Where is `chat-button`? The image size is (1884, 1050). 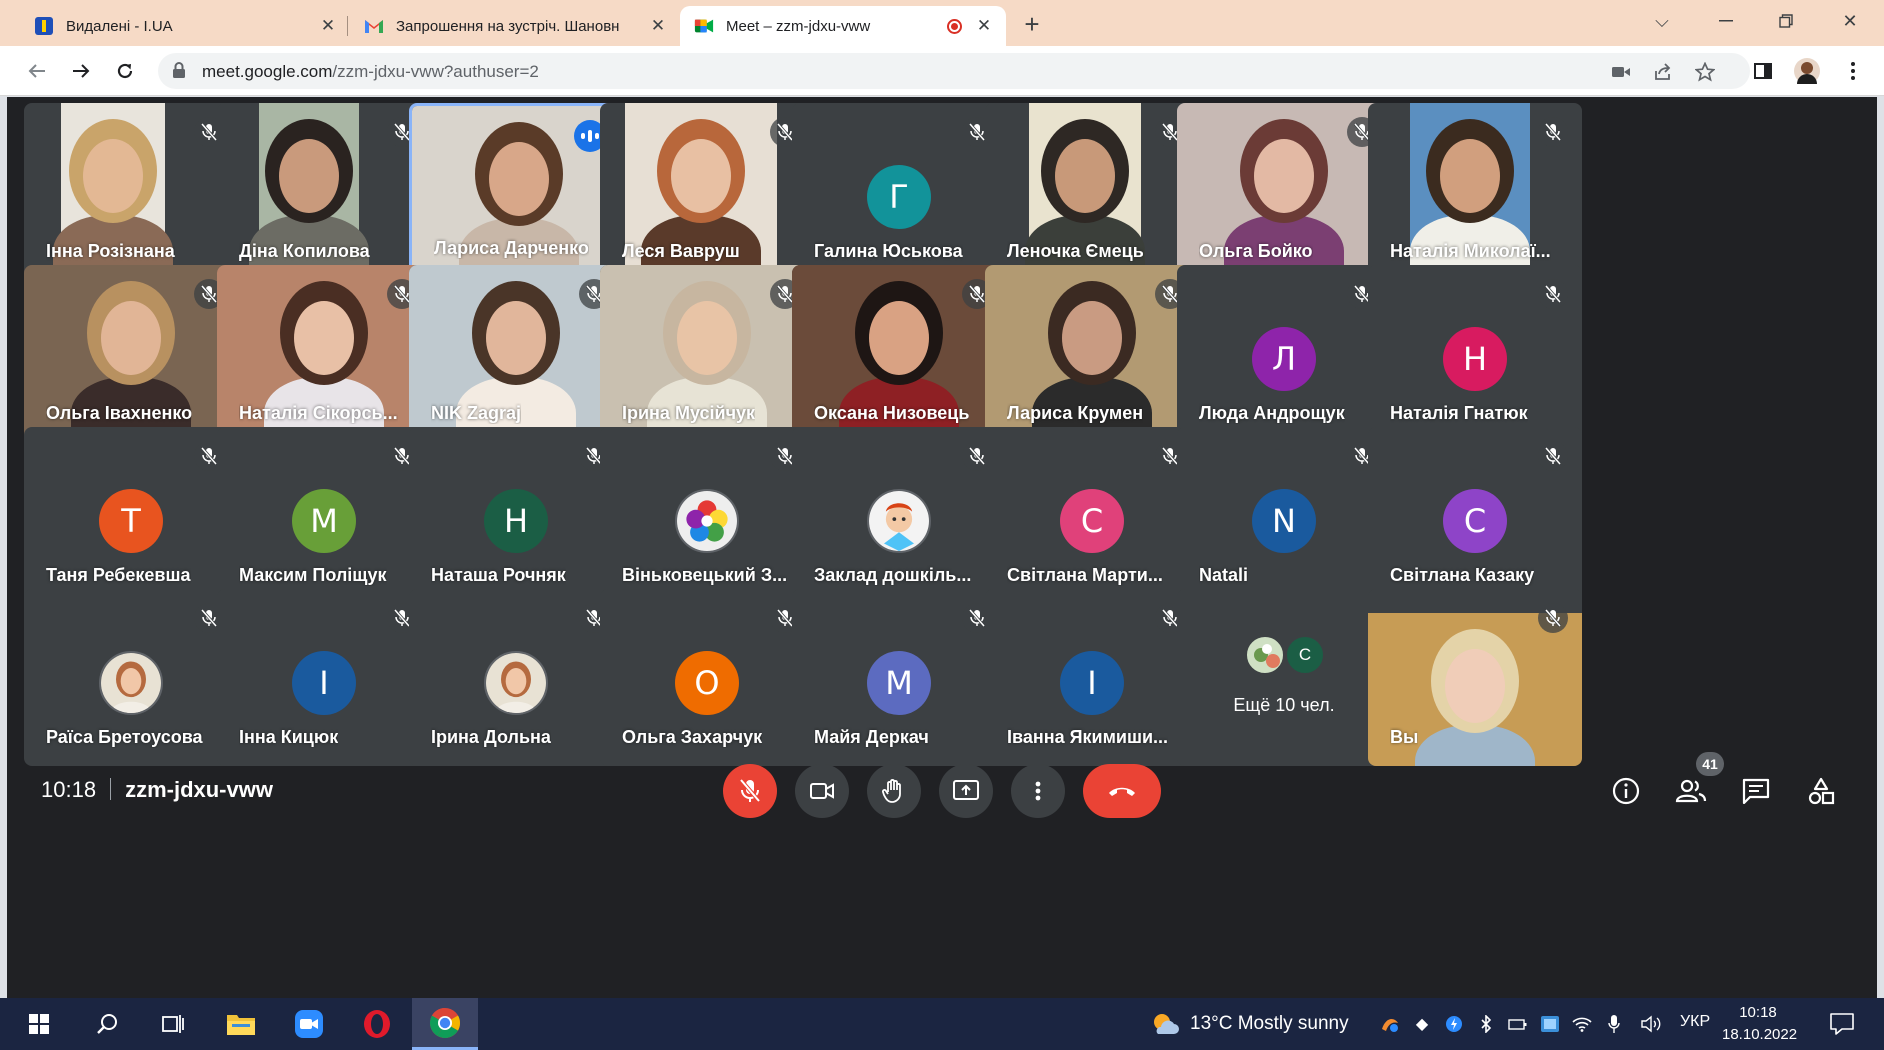 chat-button is located at coordinates (1756, 791).